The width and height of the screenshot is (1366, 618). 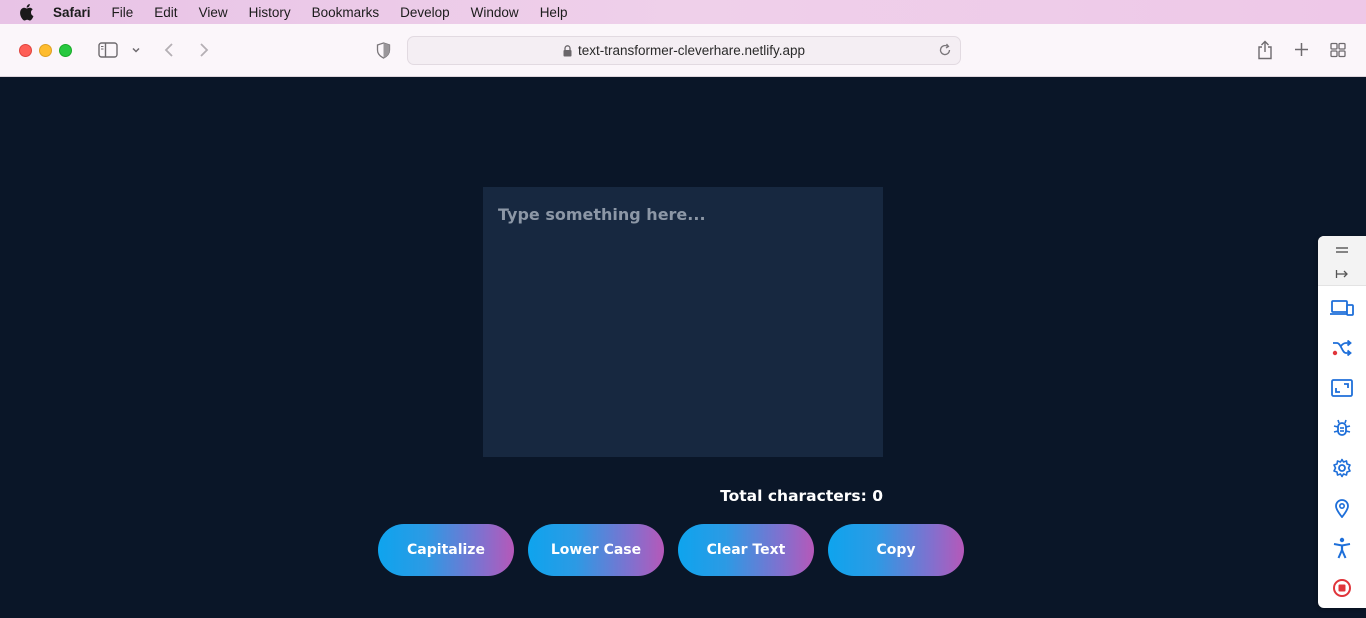 I want to click on menu-view: View, so click(x=213, y=12).